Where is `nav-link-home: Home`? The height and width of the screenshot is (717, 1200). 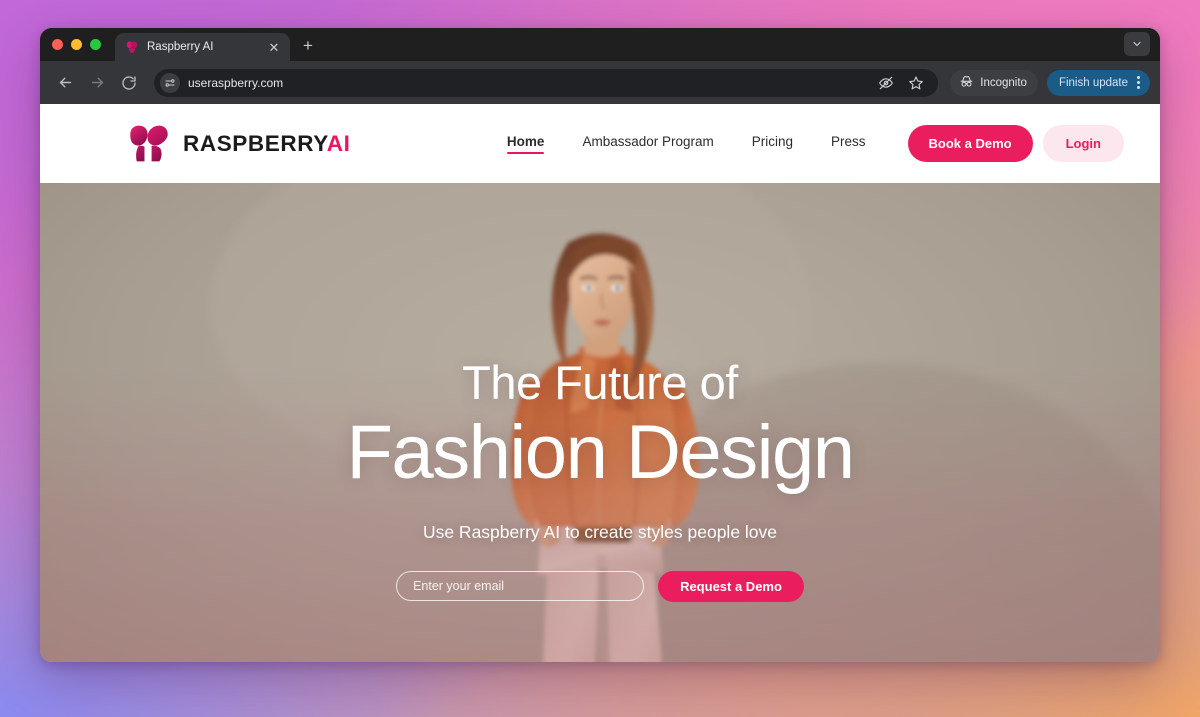
nav-link-home: Home is located at coordinates (525, 144).